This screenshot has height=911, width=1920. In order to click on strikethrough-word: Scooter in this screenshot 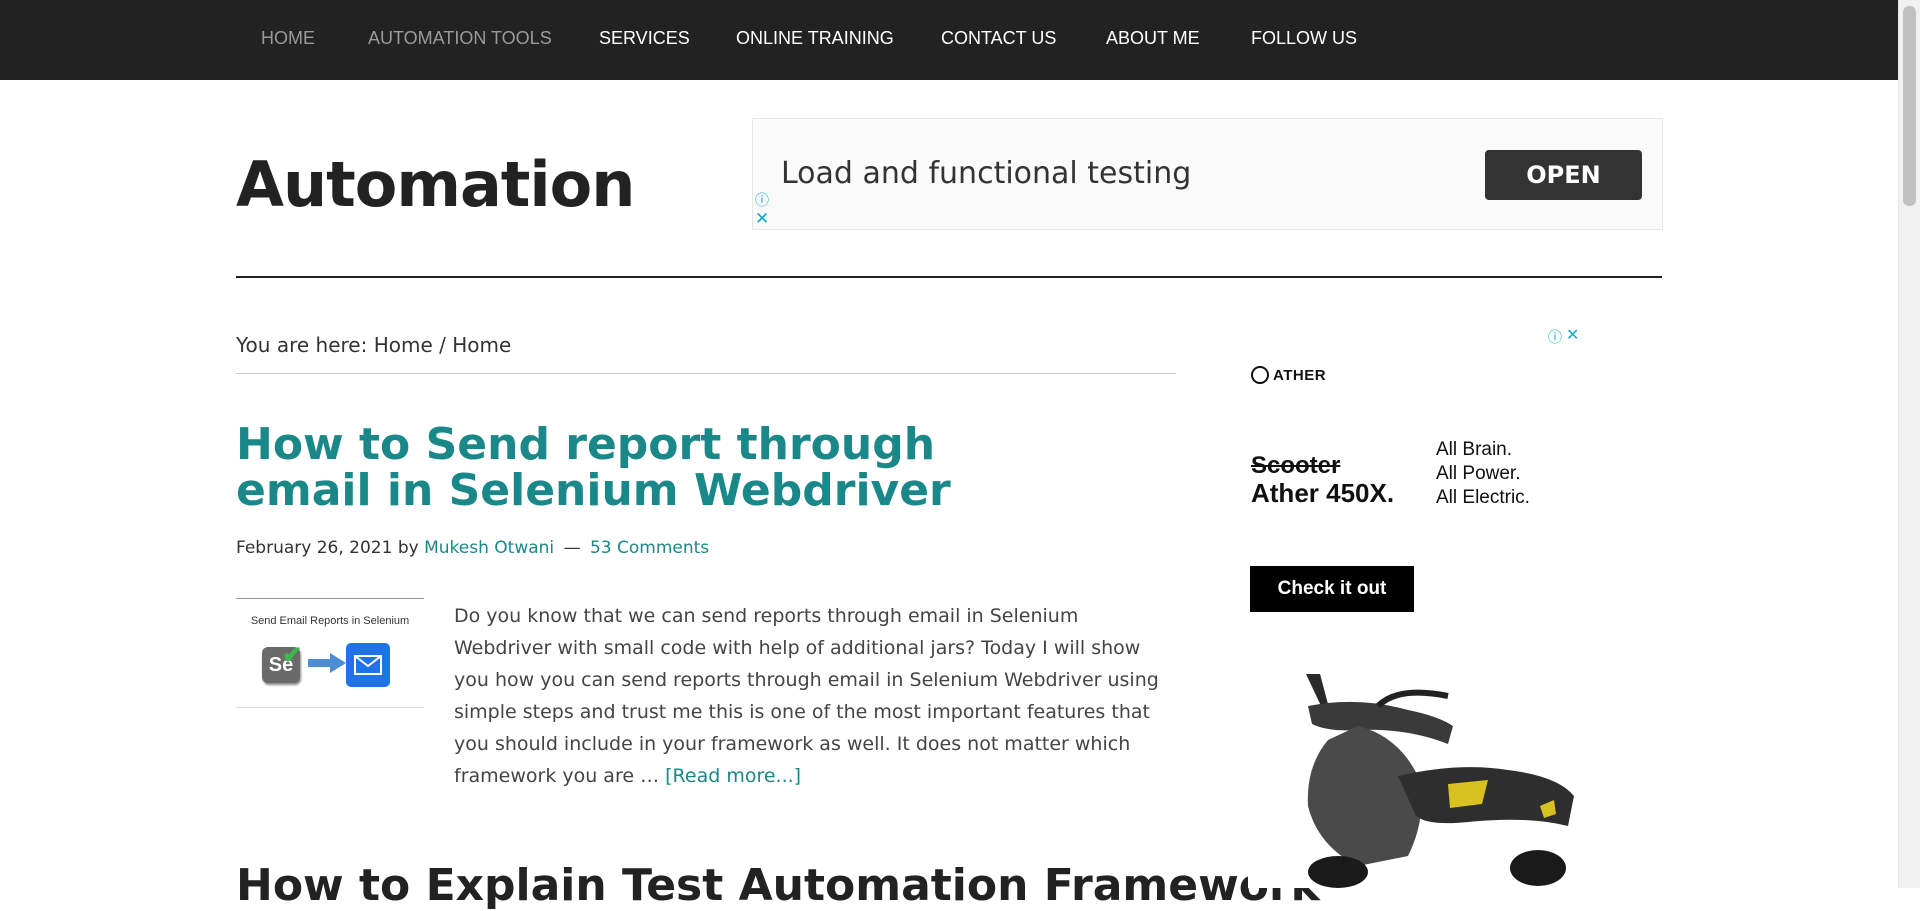, I will do `click(1296, 465)`.